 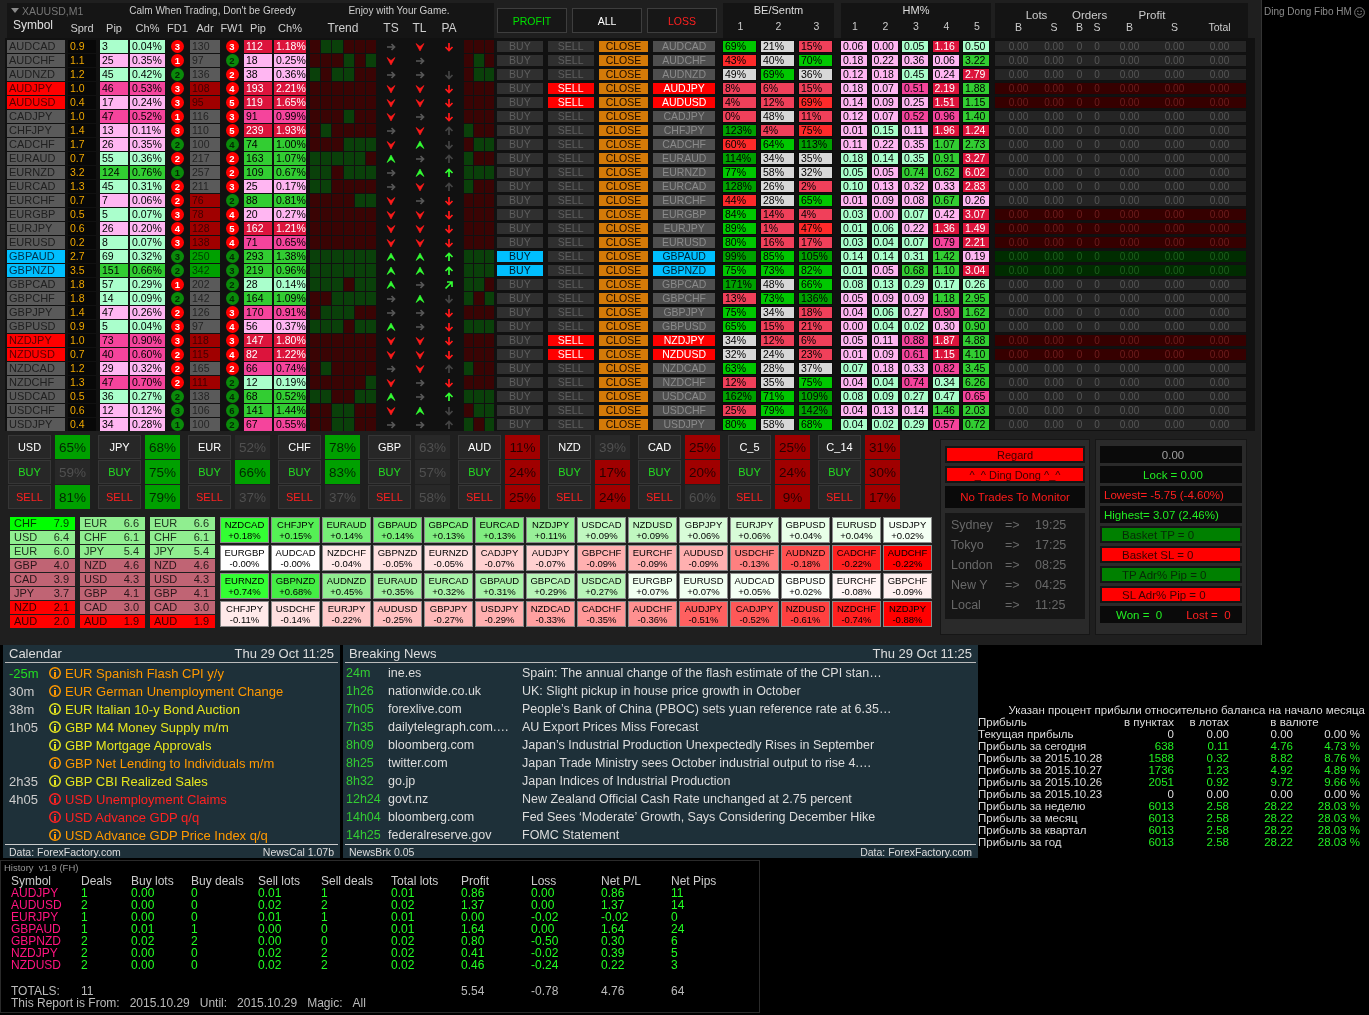 I want to click on pair-button: CADCHF, so click(x=684, y=144).